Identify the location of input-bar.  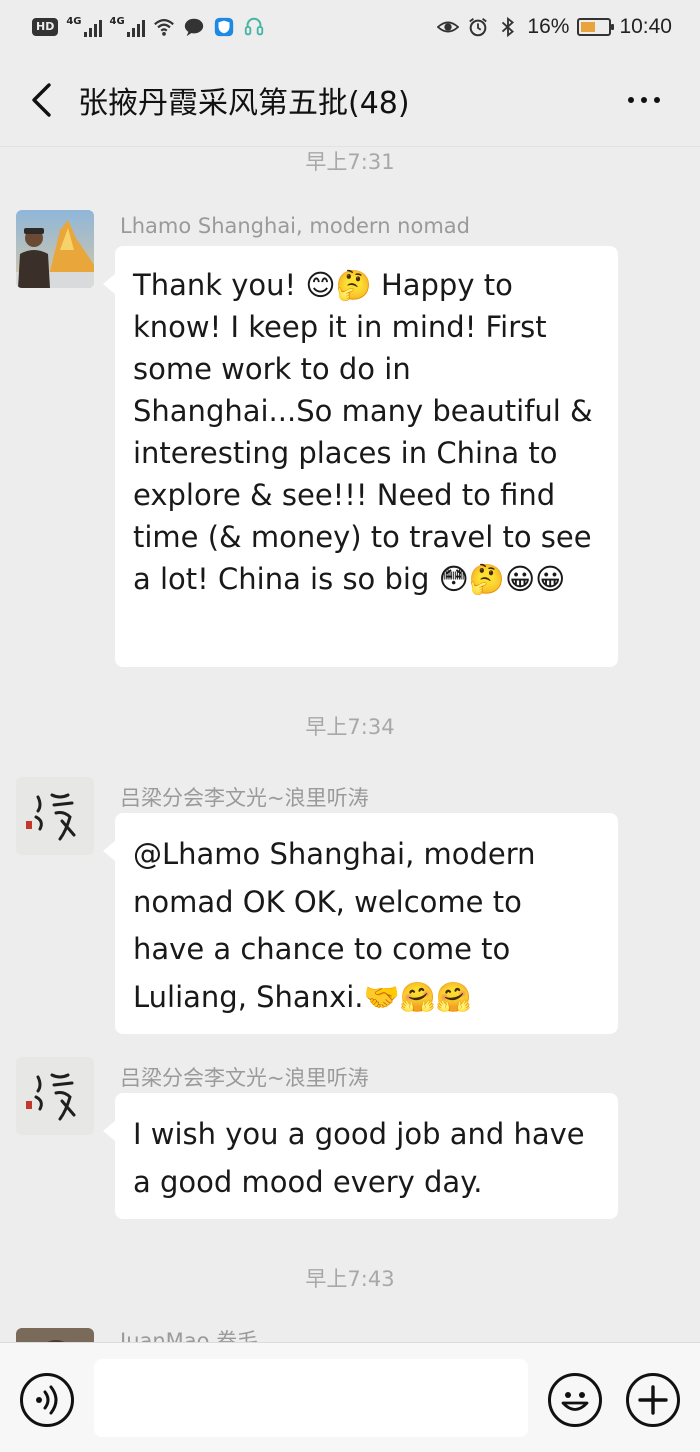
(350, 1397).